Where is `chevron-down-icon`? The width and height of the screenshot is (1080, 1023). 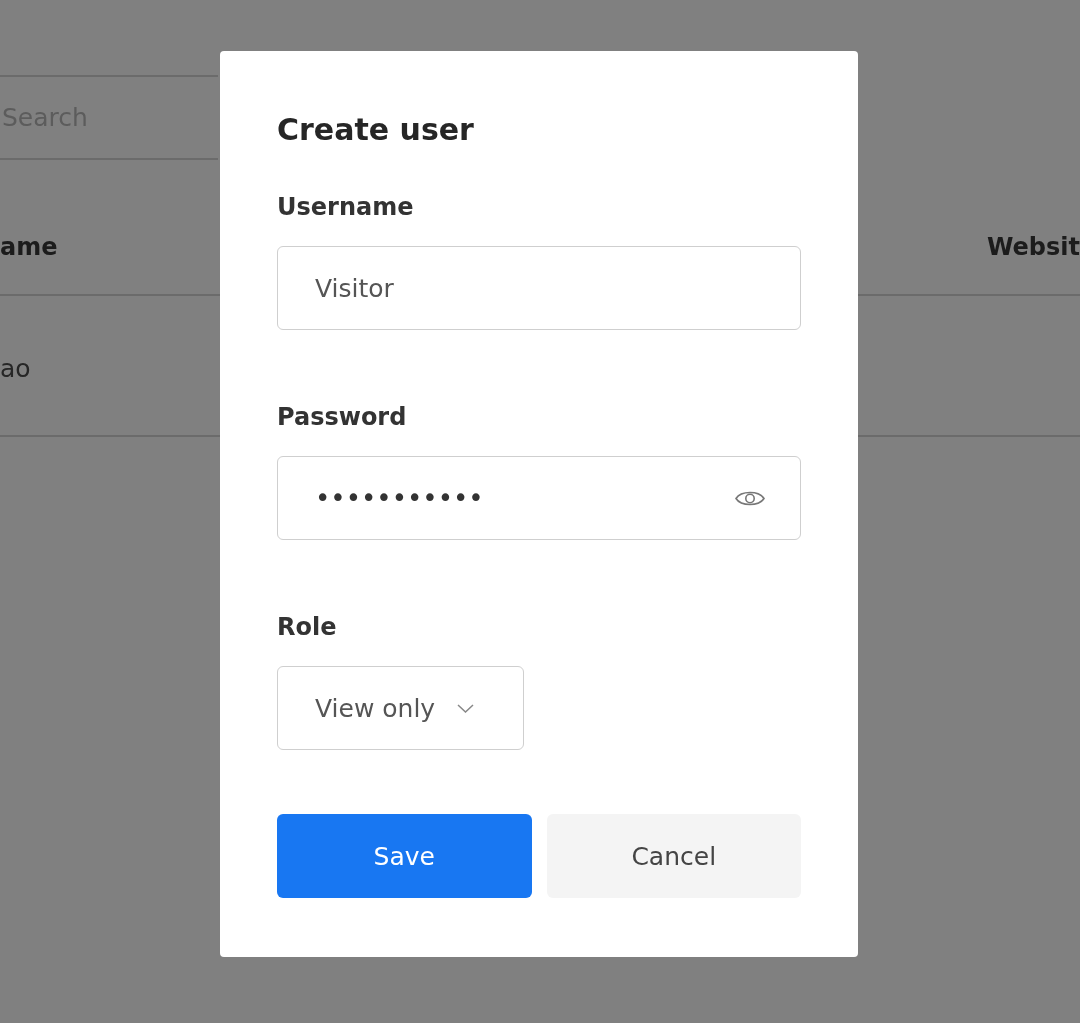
chevron-down-icon is located at coordinates (466, 708).